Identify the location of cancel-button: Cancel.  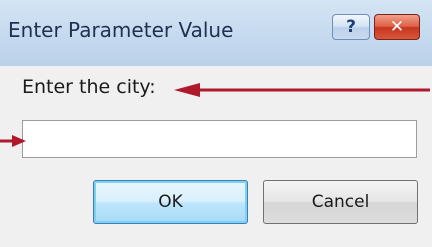
(340, 202).